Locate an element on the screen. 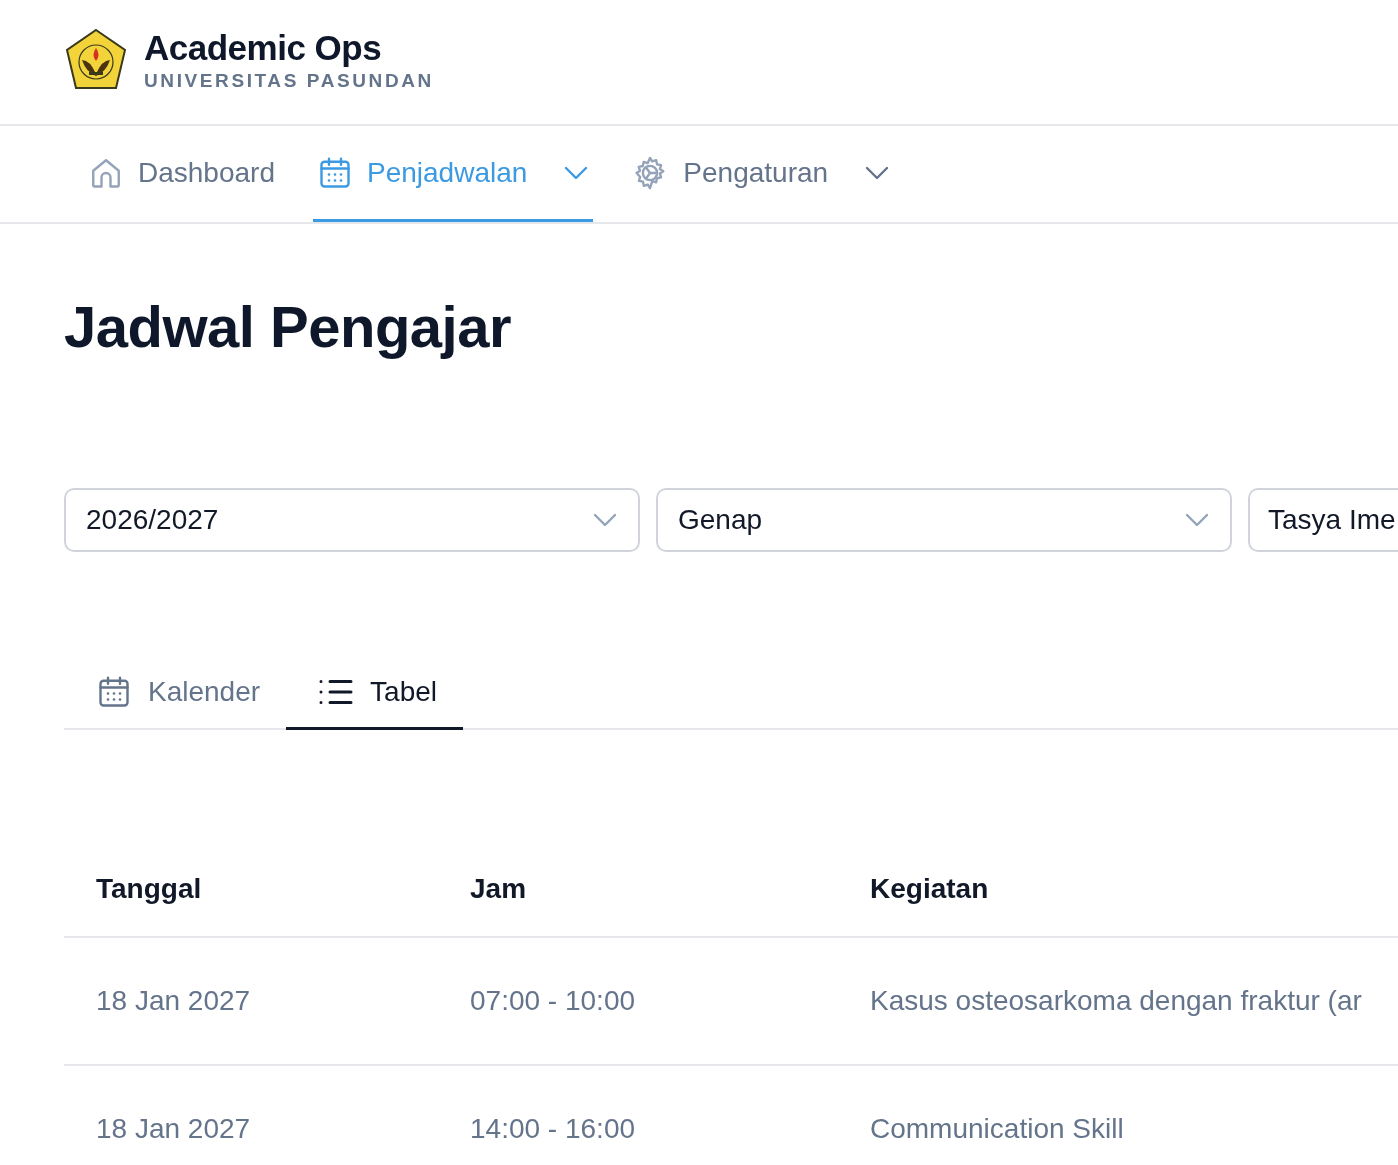 The width and height of the screenshot is (1398, 1165). column-header: Jam is located at coordinates (499, 888).